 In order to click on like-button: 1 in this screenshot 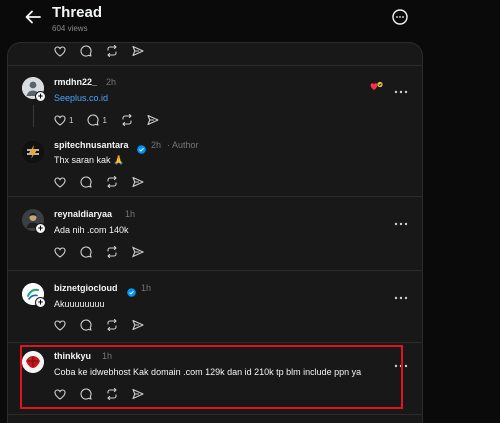, I will do `click(64, 120)`.